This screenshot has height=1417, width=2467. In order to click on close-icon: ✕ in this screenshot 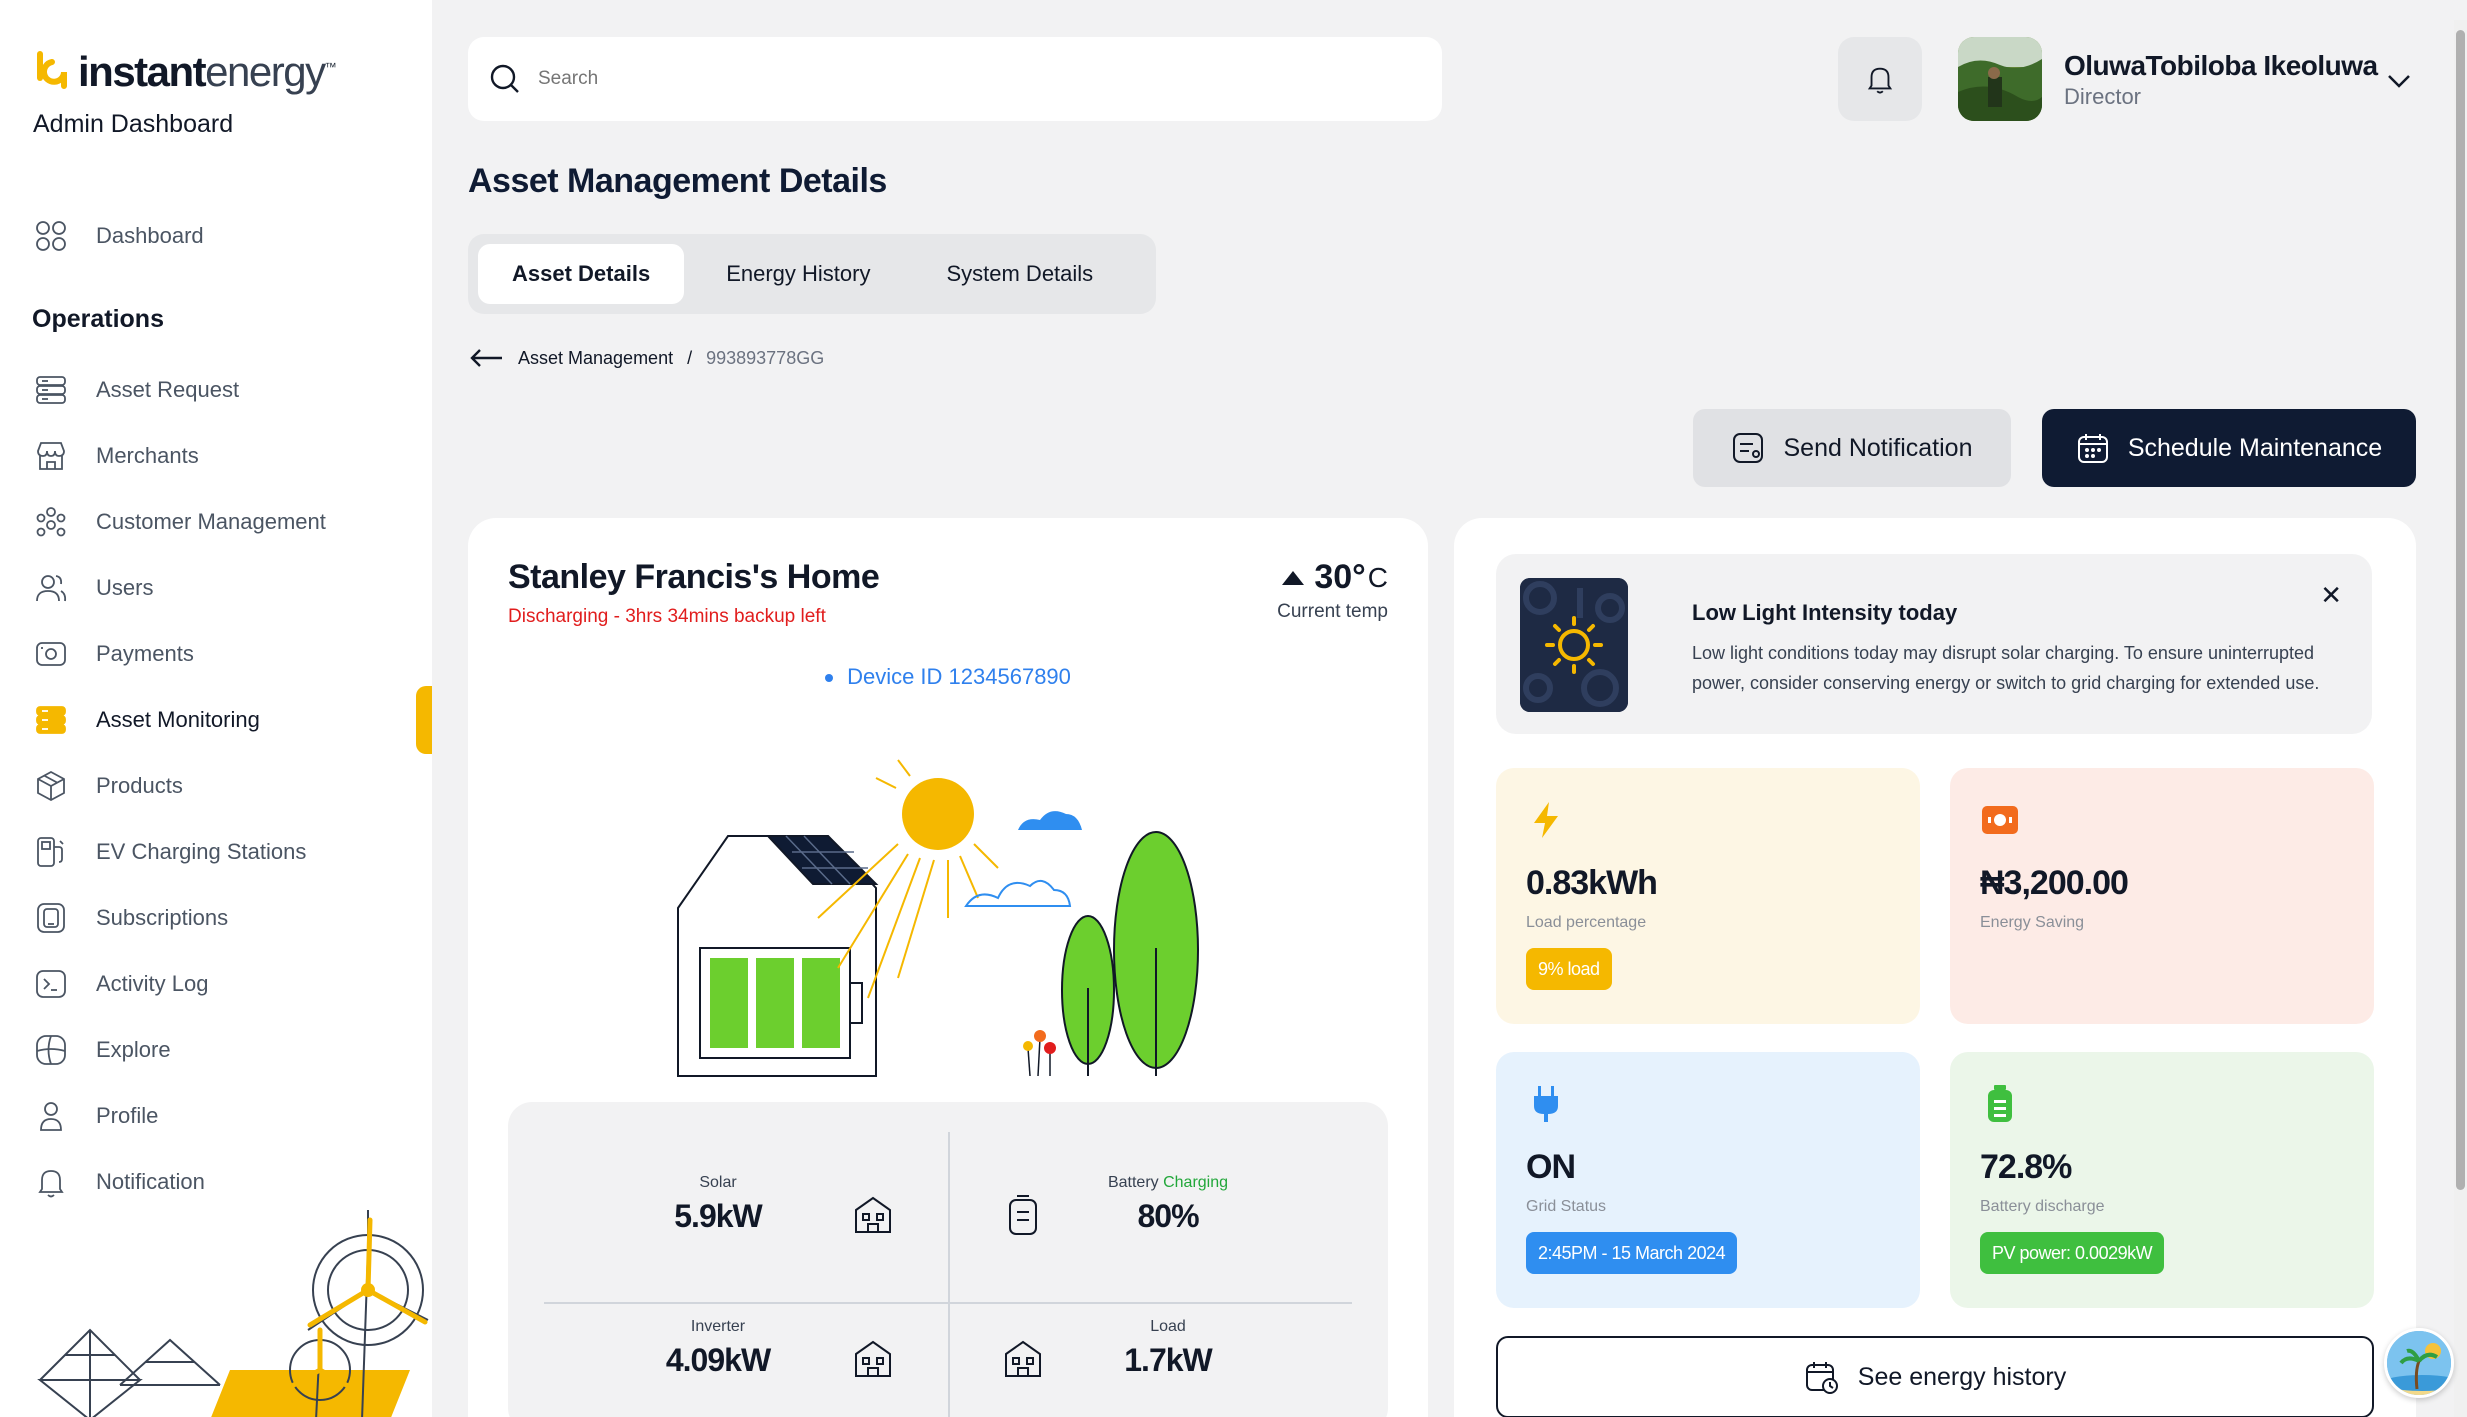, I will do `click(2331, 595)`.